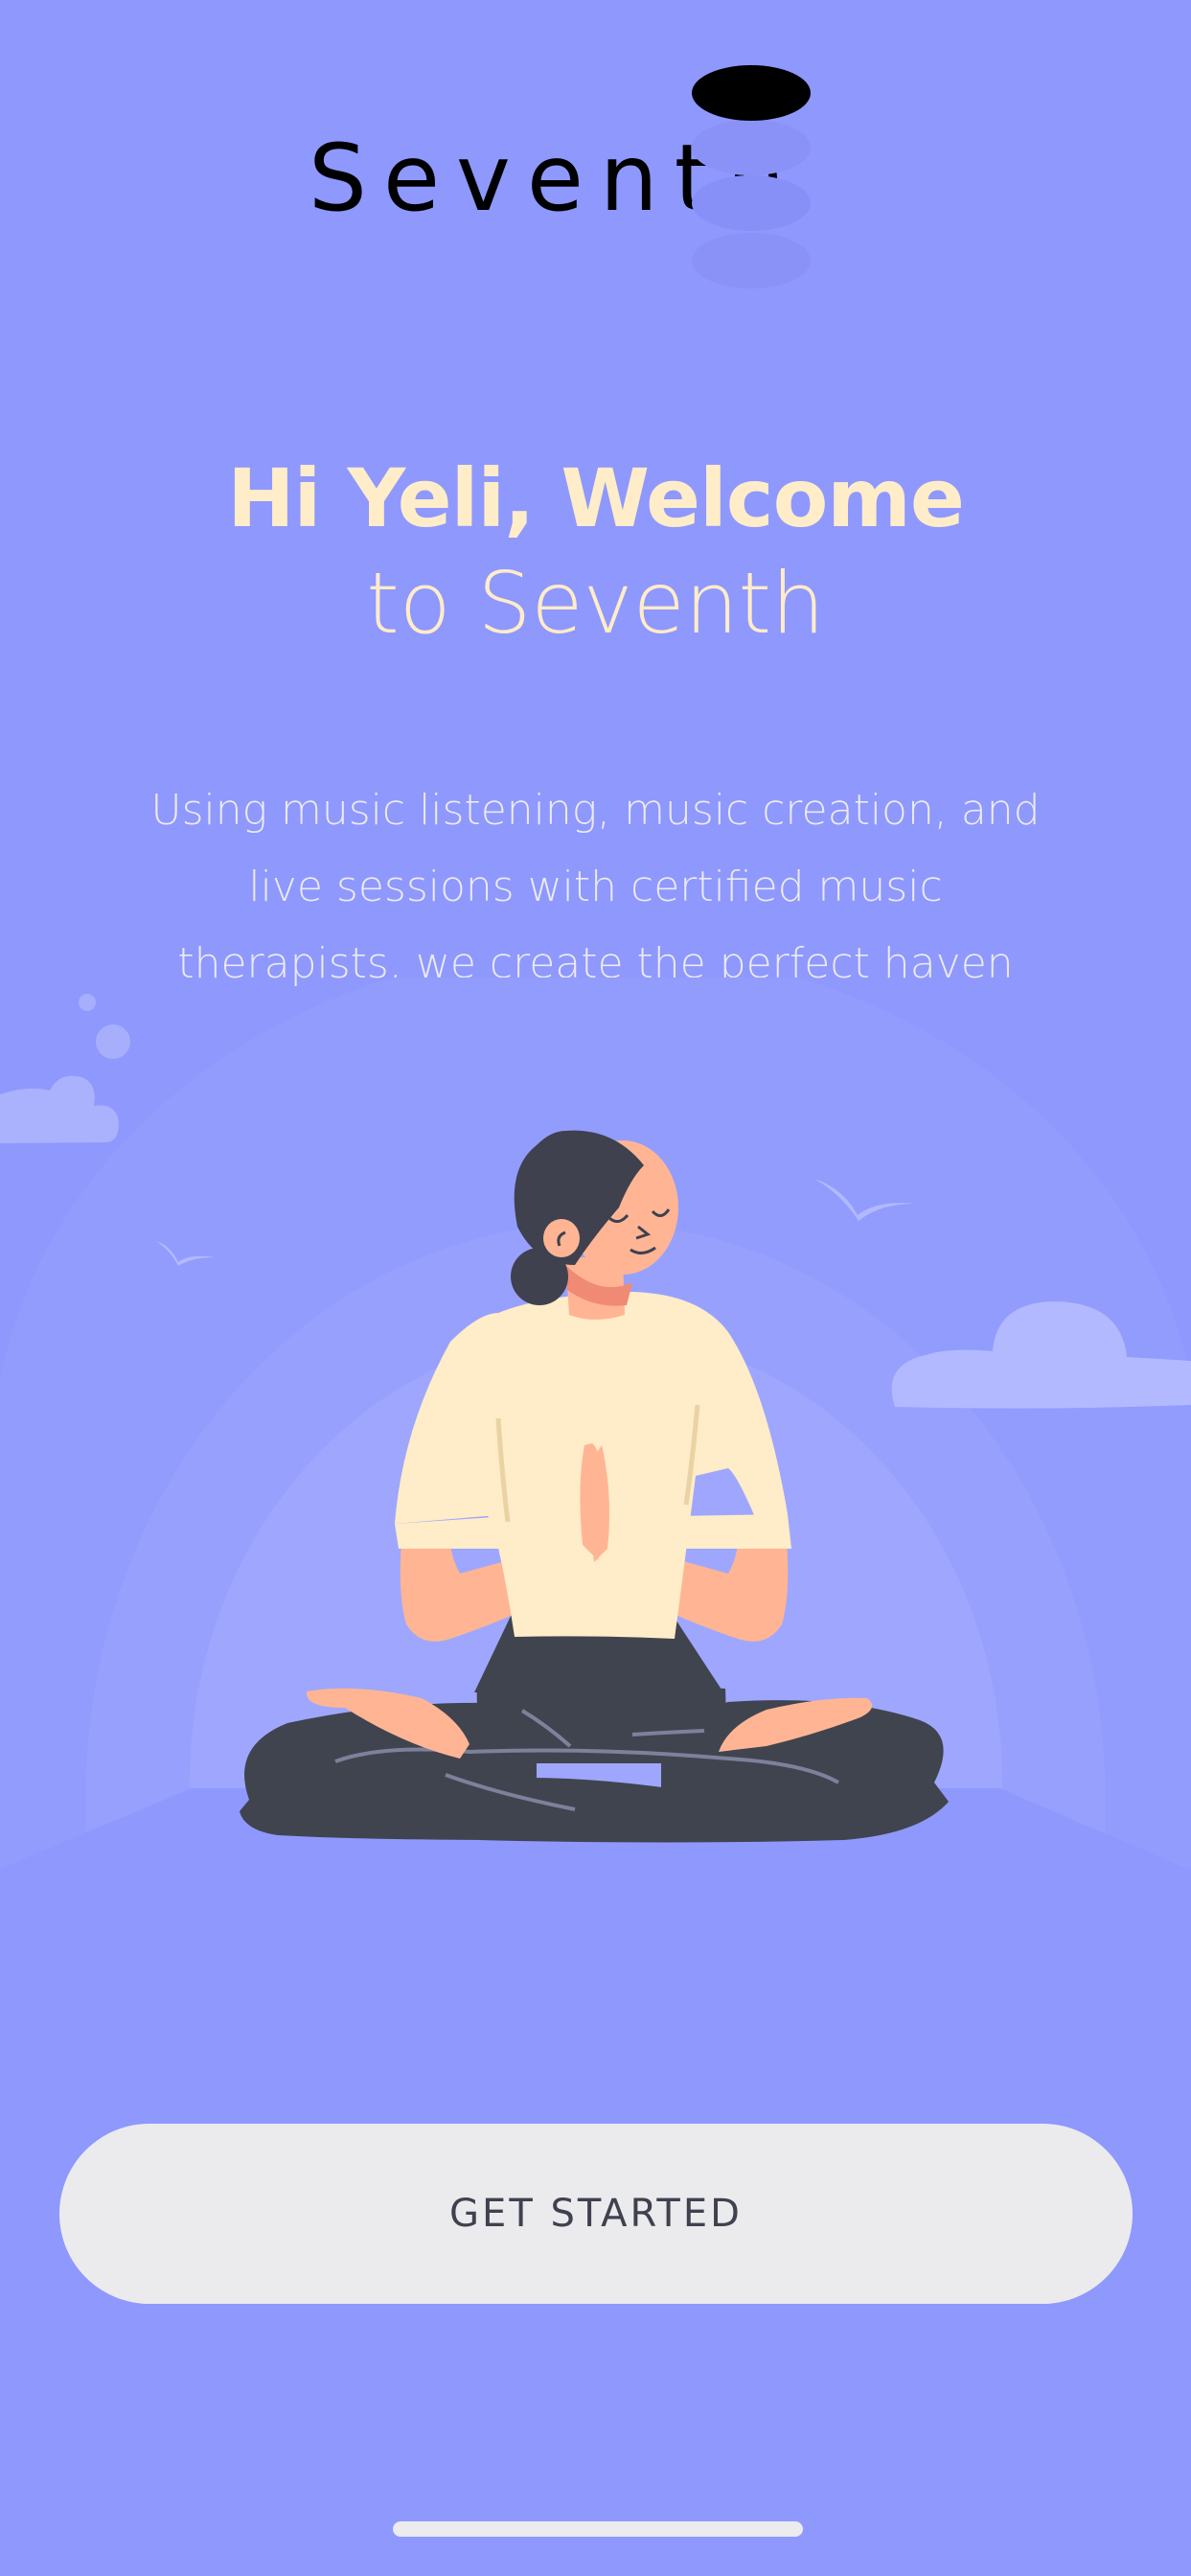  I want to click on app-logo: Seventh, so click(595, 153).